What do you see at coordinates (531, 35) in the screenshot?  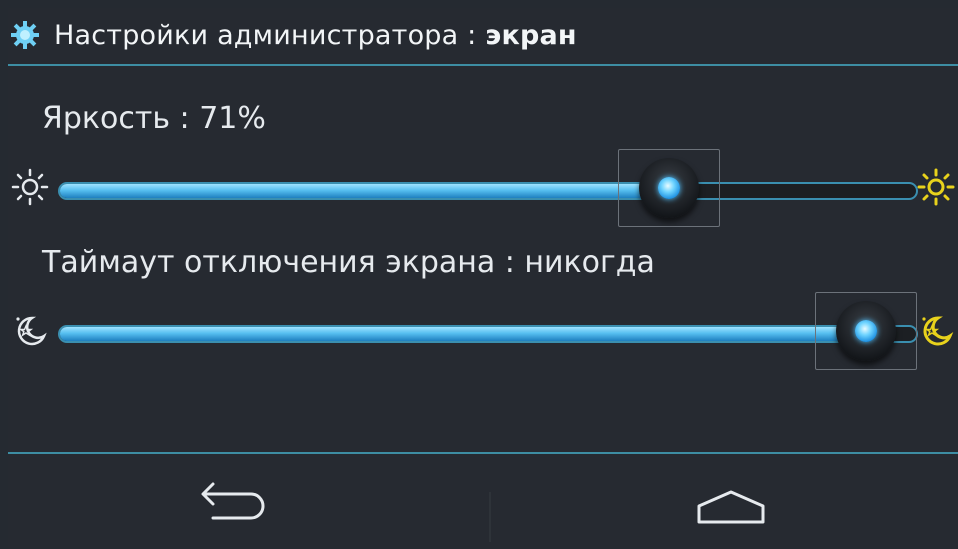 I see `page-title-section: экран` at bounding box center [531, 35].